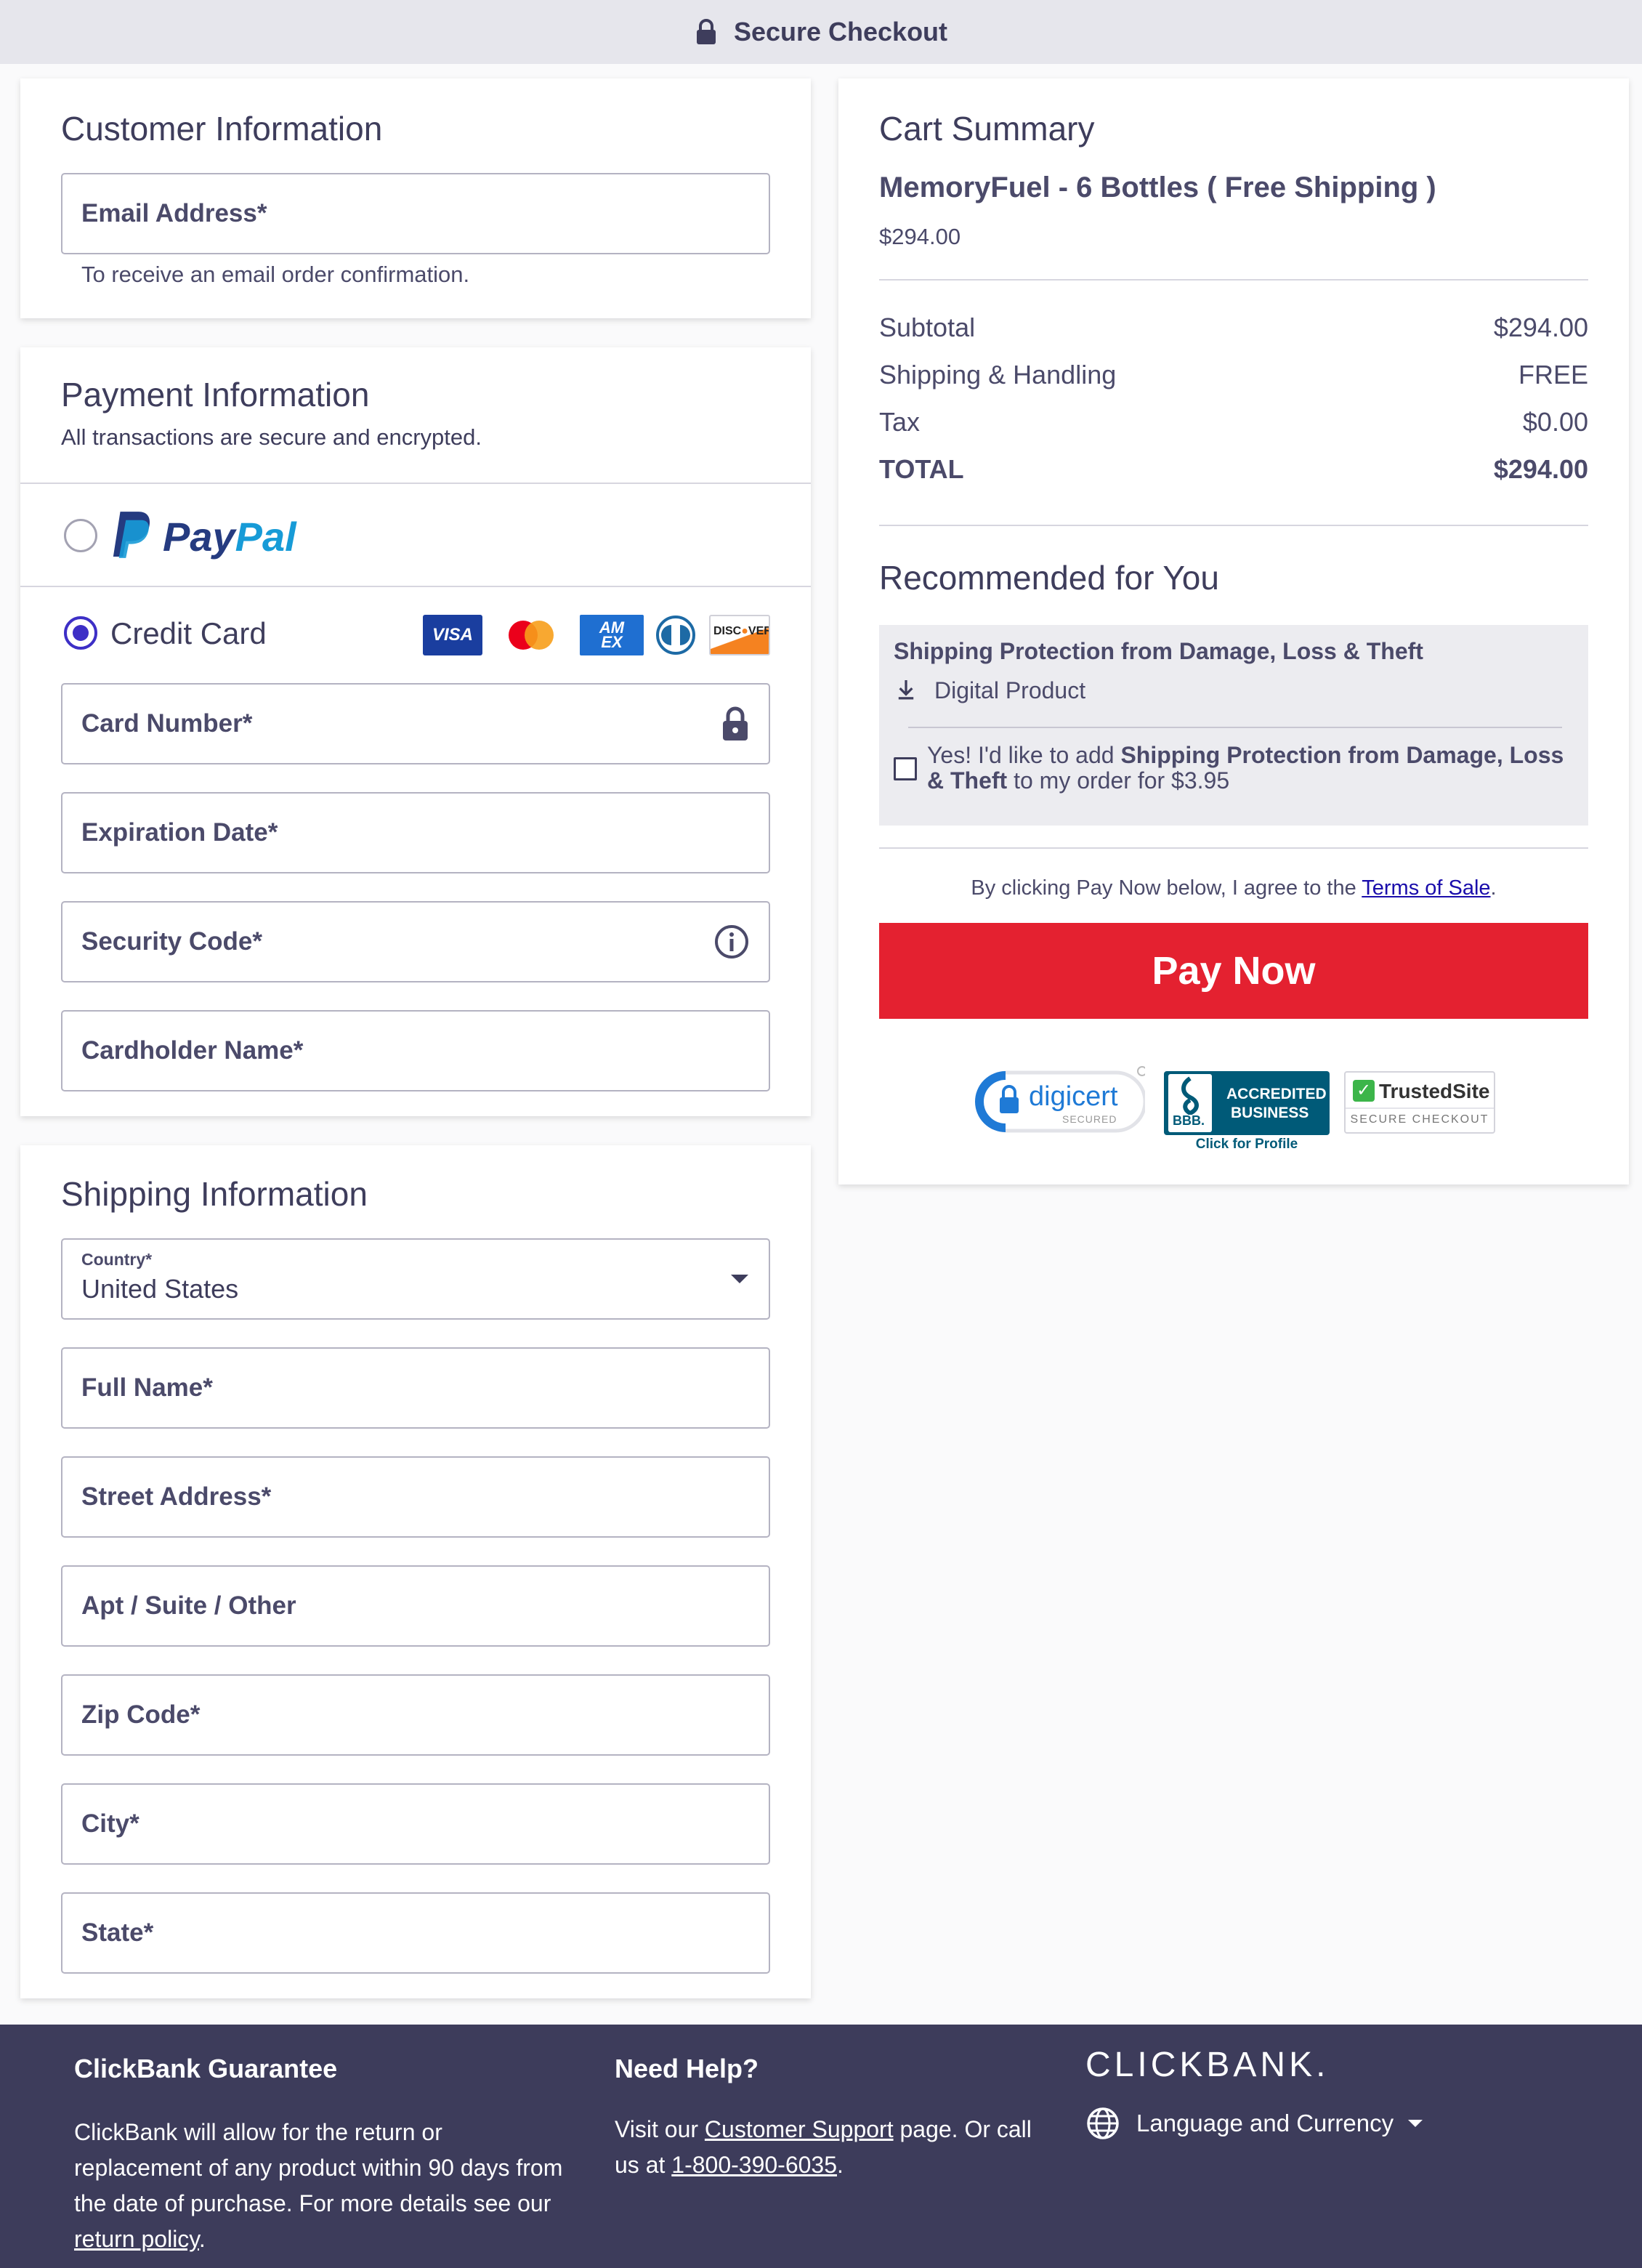  What do you see at coordinates (136, 2239) in the screenshot?
I see `return-policy-link: return policy` at bounding box center [136, 2239].